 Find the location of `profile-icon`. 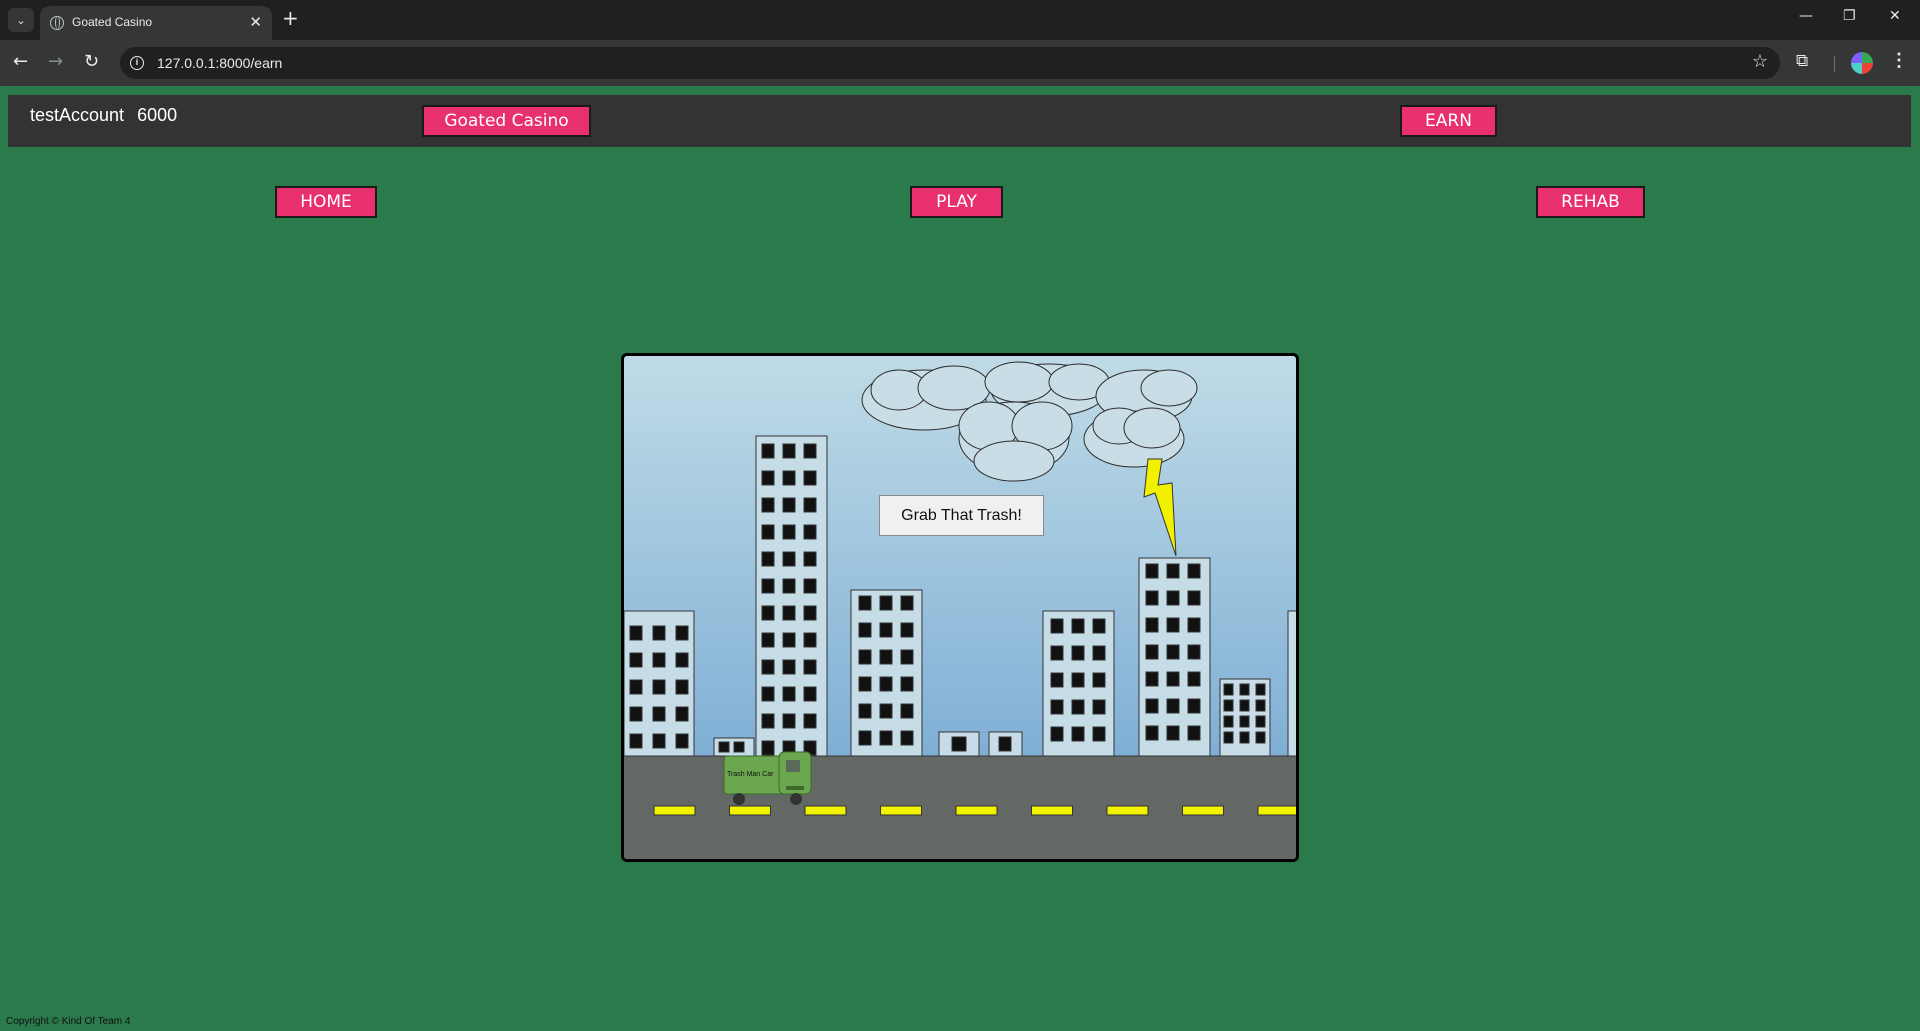

profile-icon is located at coordinates (1862, 63).